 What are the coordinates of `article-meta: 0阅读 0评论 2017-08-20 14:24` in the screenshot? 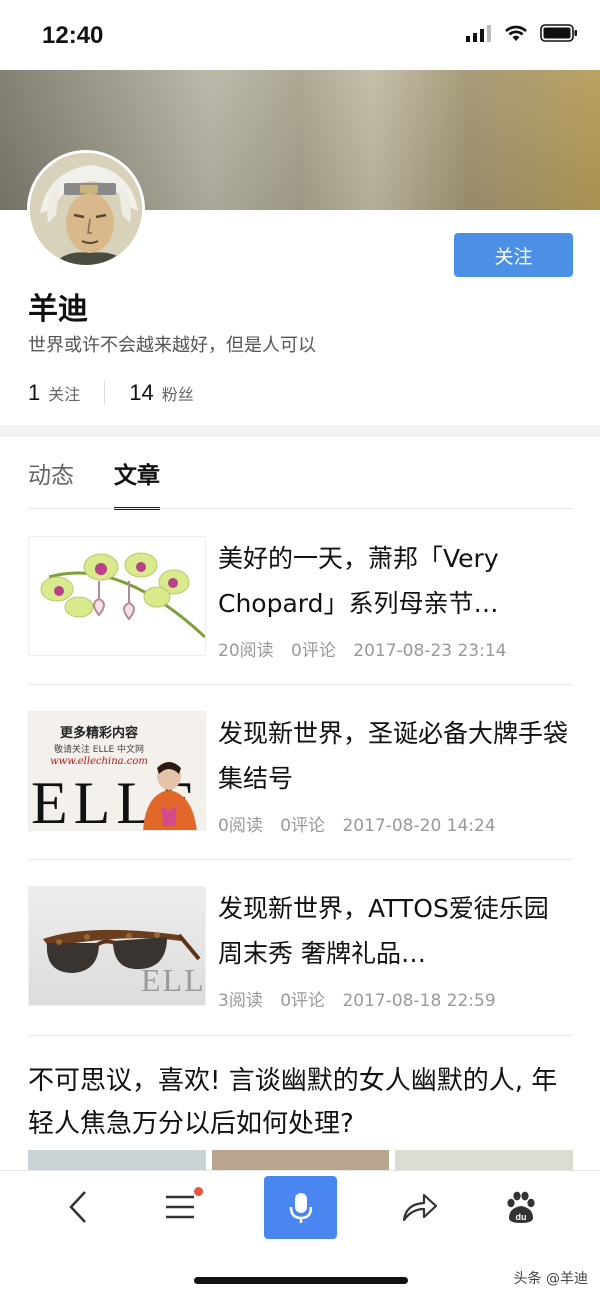 It's located at (363, 823).